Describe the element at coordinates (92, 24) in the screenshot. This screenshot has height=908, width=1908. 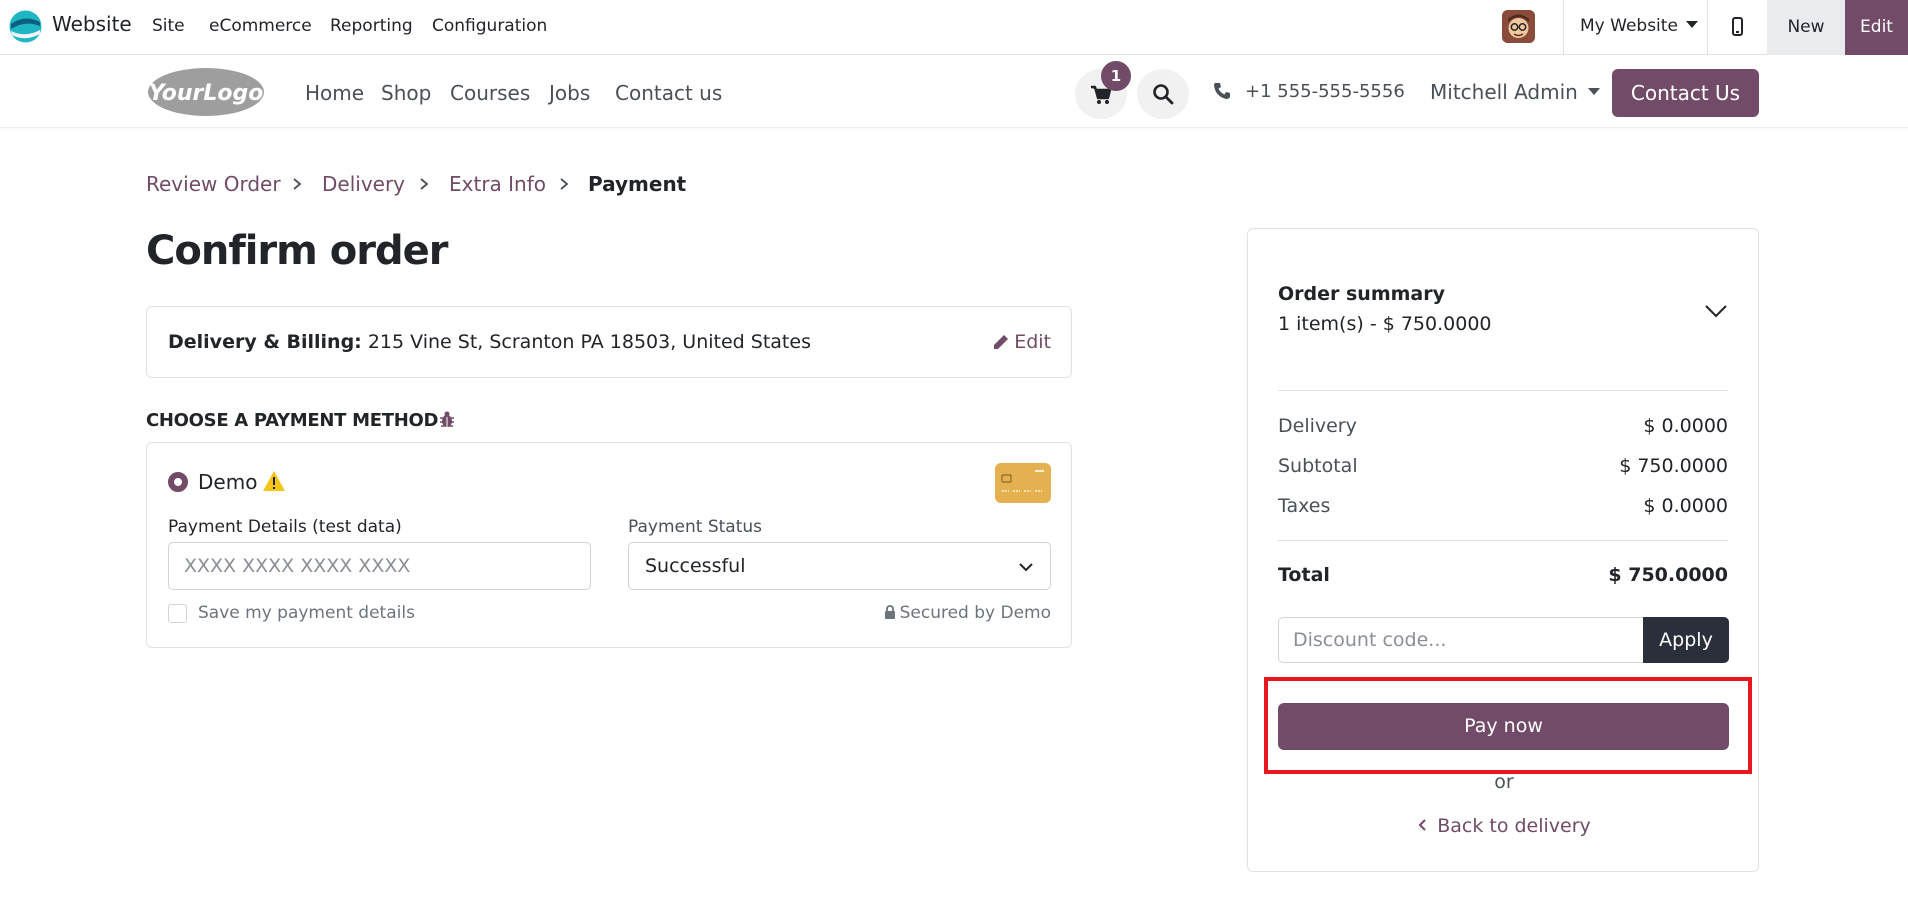
I see `app-name: Website` at that location.